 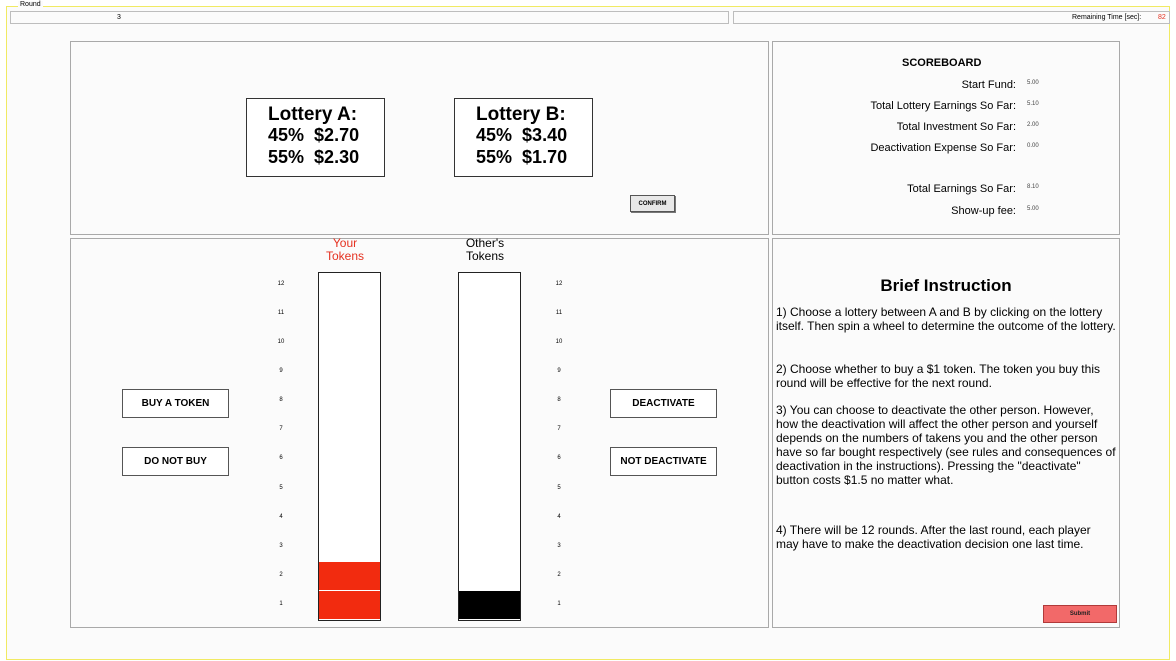 I want to click on total-earnings-value: 8.10, so click(x=1033, y=187).